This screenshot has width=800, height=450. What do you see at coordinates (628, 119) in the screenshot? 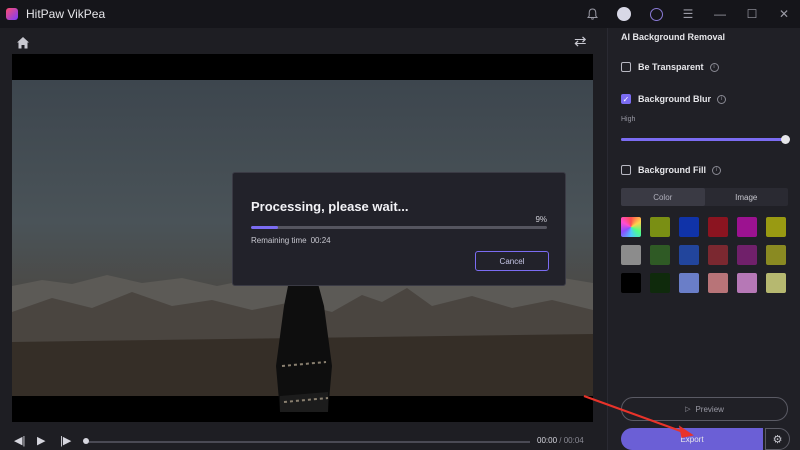
I see `blur-level-label: High` at bounding box center [628, 119].